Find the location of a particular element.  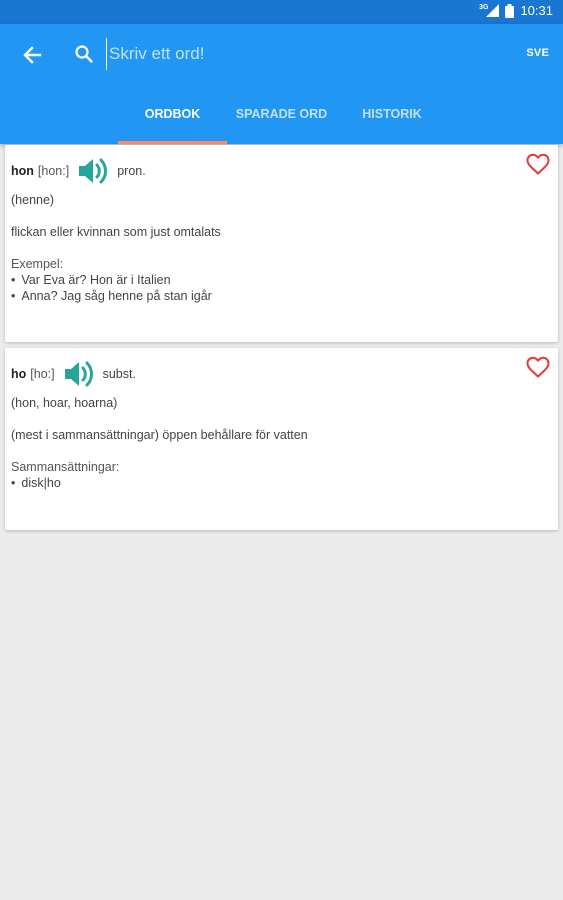

section-label: Exempel: is located at coordinates (37, 264).